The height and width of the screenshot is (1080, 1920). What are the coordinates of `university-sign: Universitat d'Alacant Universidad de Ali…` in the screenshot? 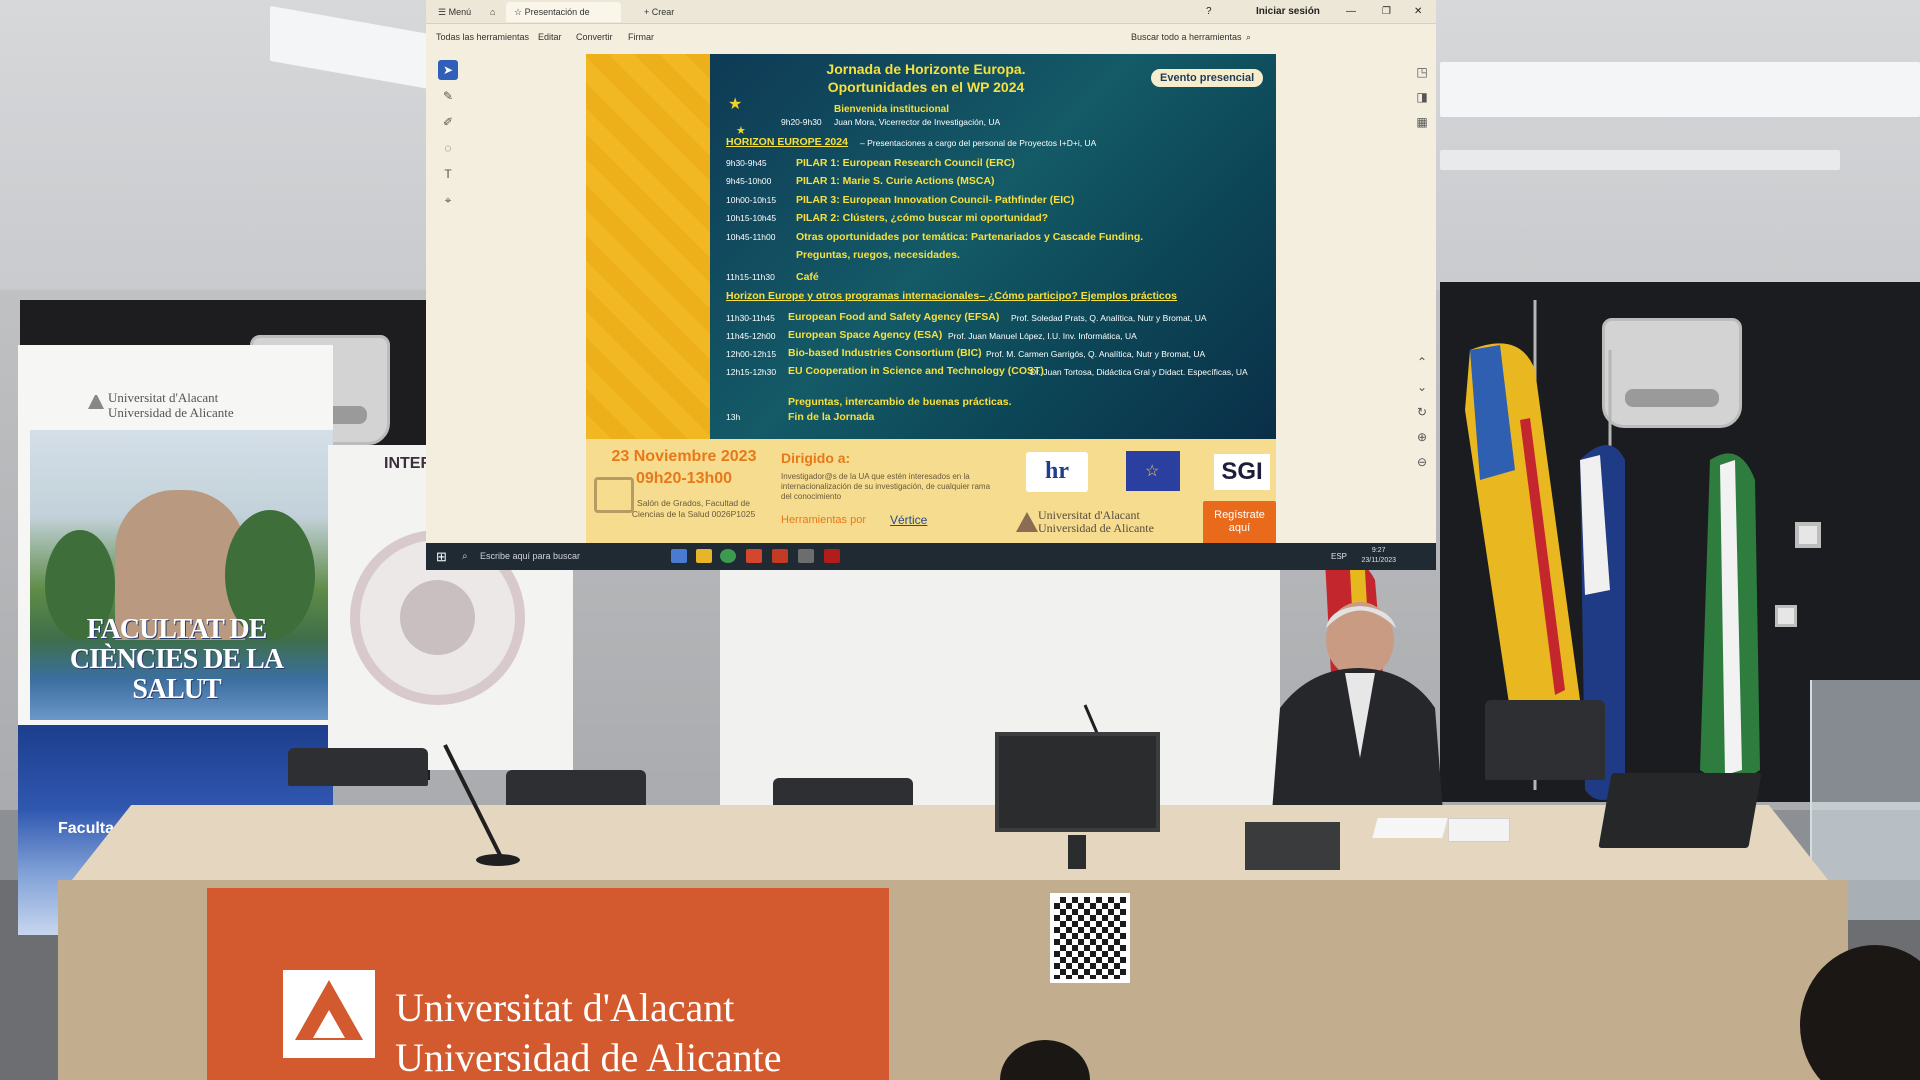 It's located at (548, 984).